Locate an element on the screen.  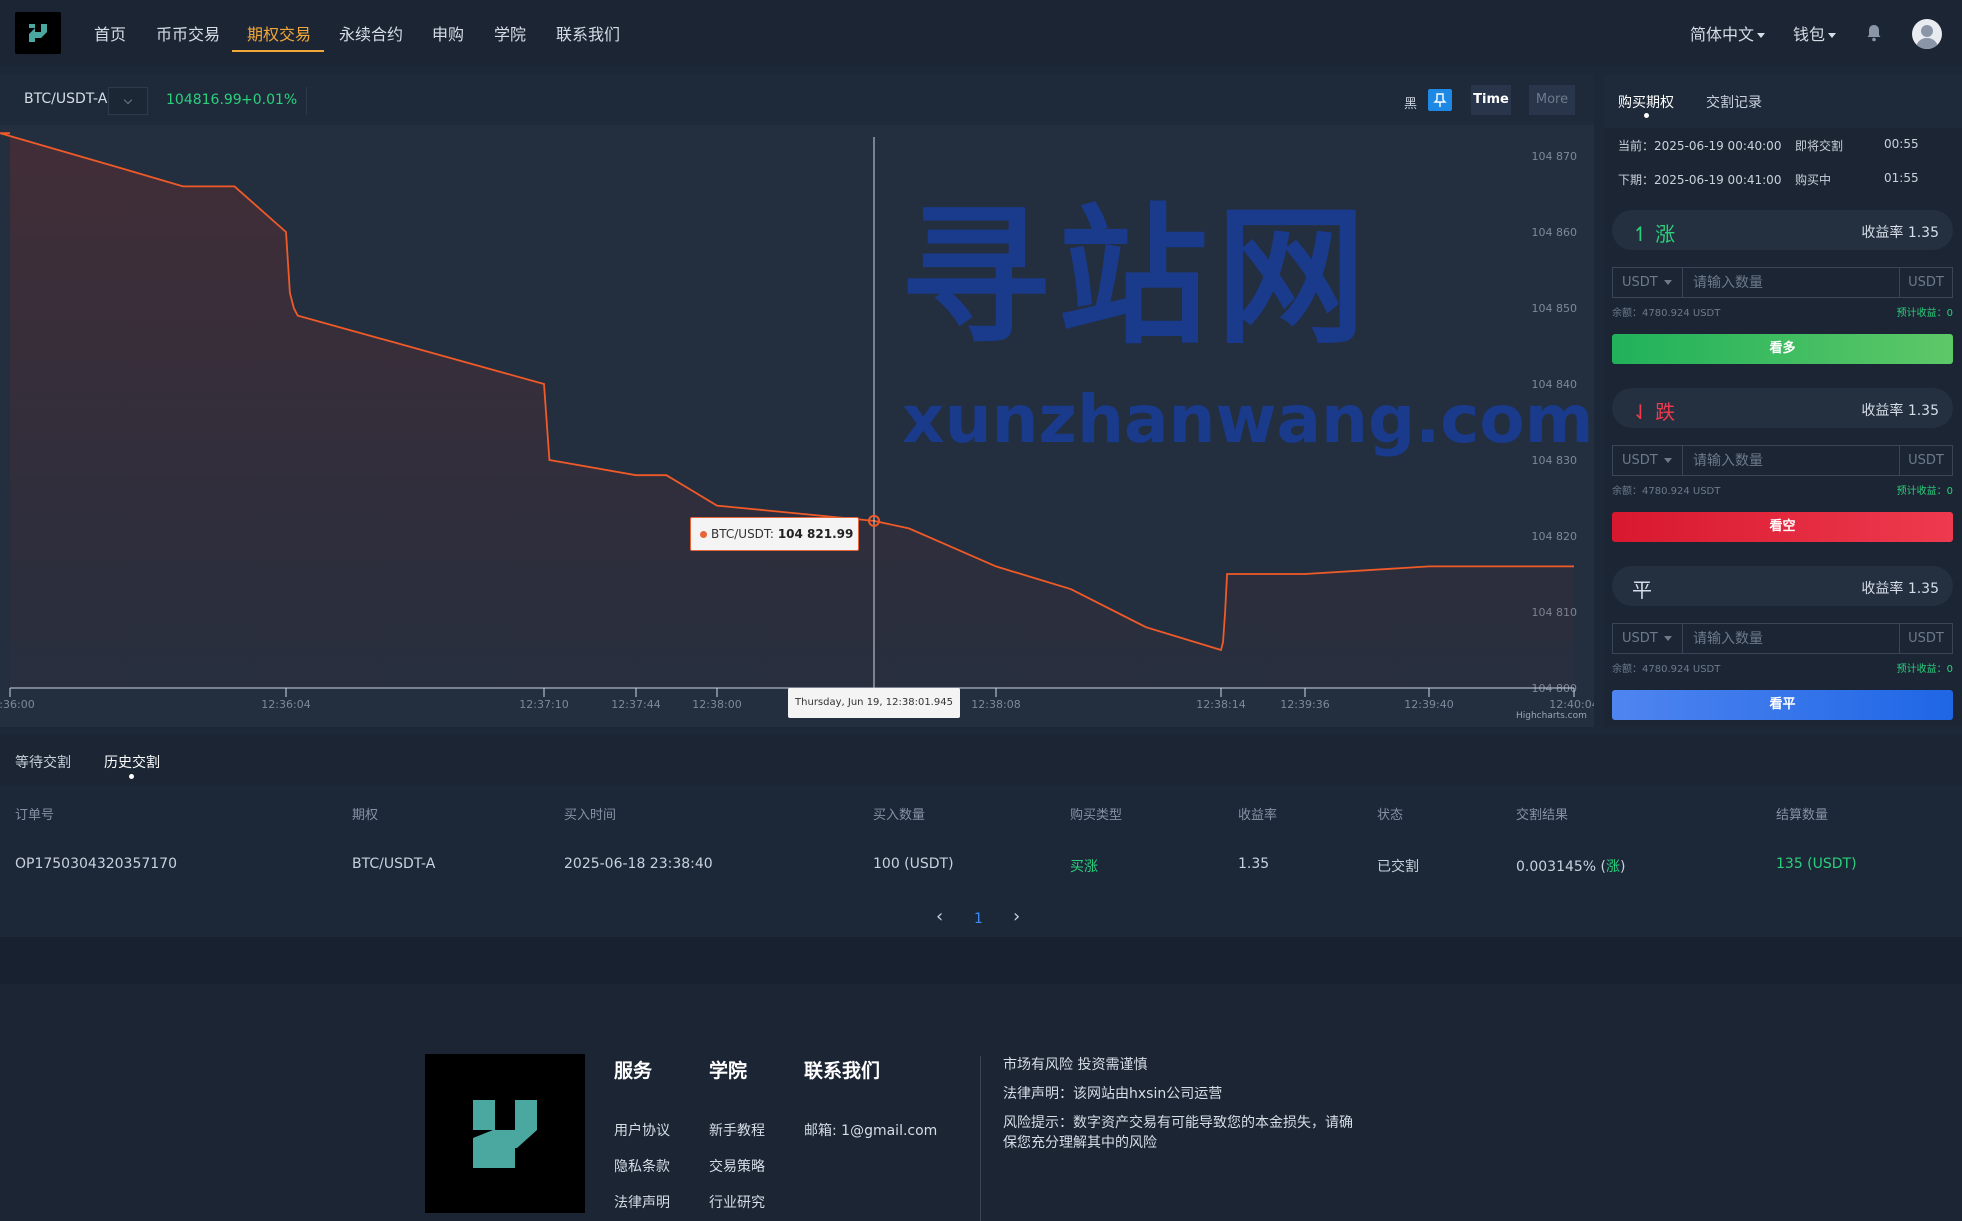
theme-toggle is located at coordinates (1440, 100).